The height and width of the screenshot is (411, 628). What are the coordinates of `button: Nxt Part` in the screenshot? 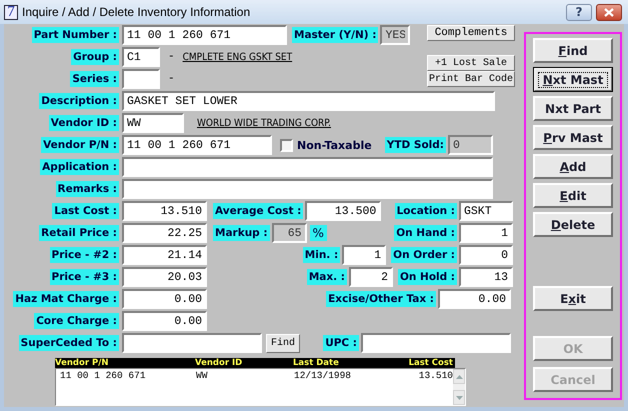 It's located at (573, 108).